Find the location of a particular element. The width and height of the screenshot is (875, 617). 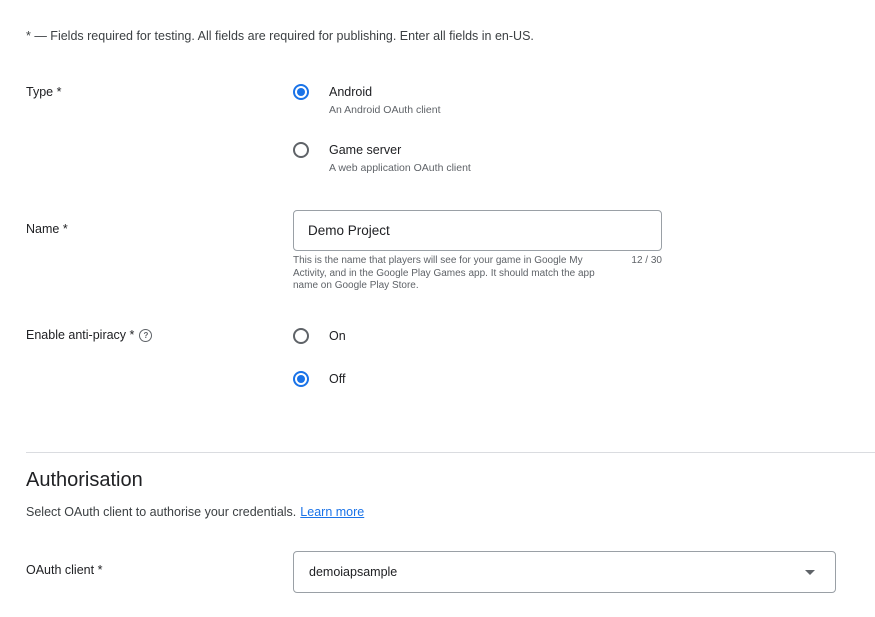

name-field is located at coordinates (477, 230).